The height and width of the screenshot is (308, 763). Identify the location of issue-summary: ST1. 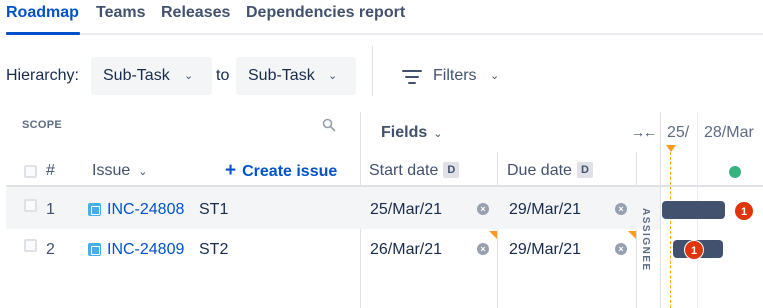
(214, 209).